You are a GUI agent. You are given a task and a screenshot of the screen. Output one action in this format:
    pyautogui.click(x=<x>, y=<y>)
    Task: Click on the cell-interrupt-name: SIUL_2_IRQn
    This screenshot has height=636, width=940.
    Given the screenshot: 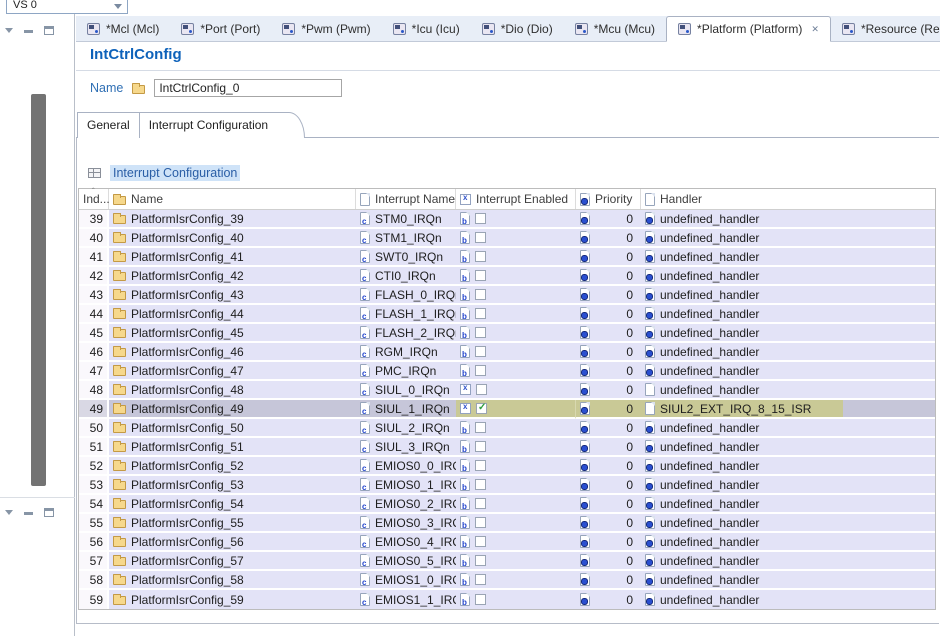 What is the action you would take?
    pyautogui.click(x=406, y=428)
    